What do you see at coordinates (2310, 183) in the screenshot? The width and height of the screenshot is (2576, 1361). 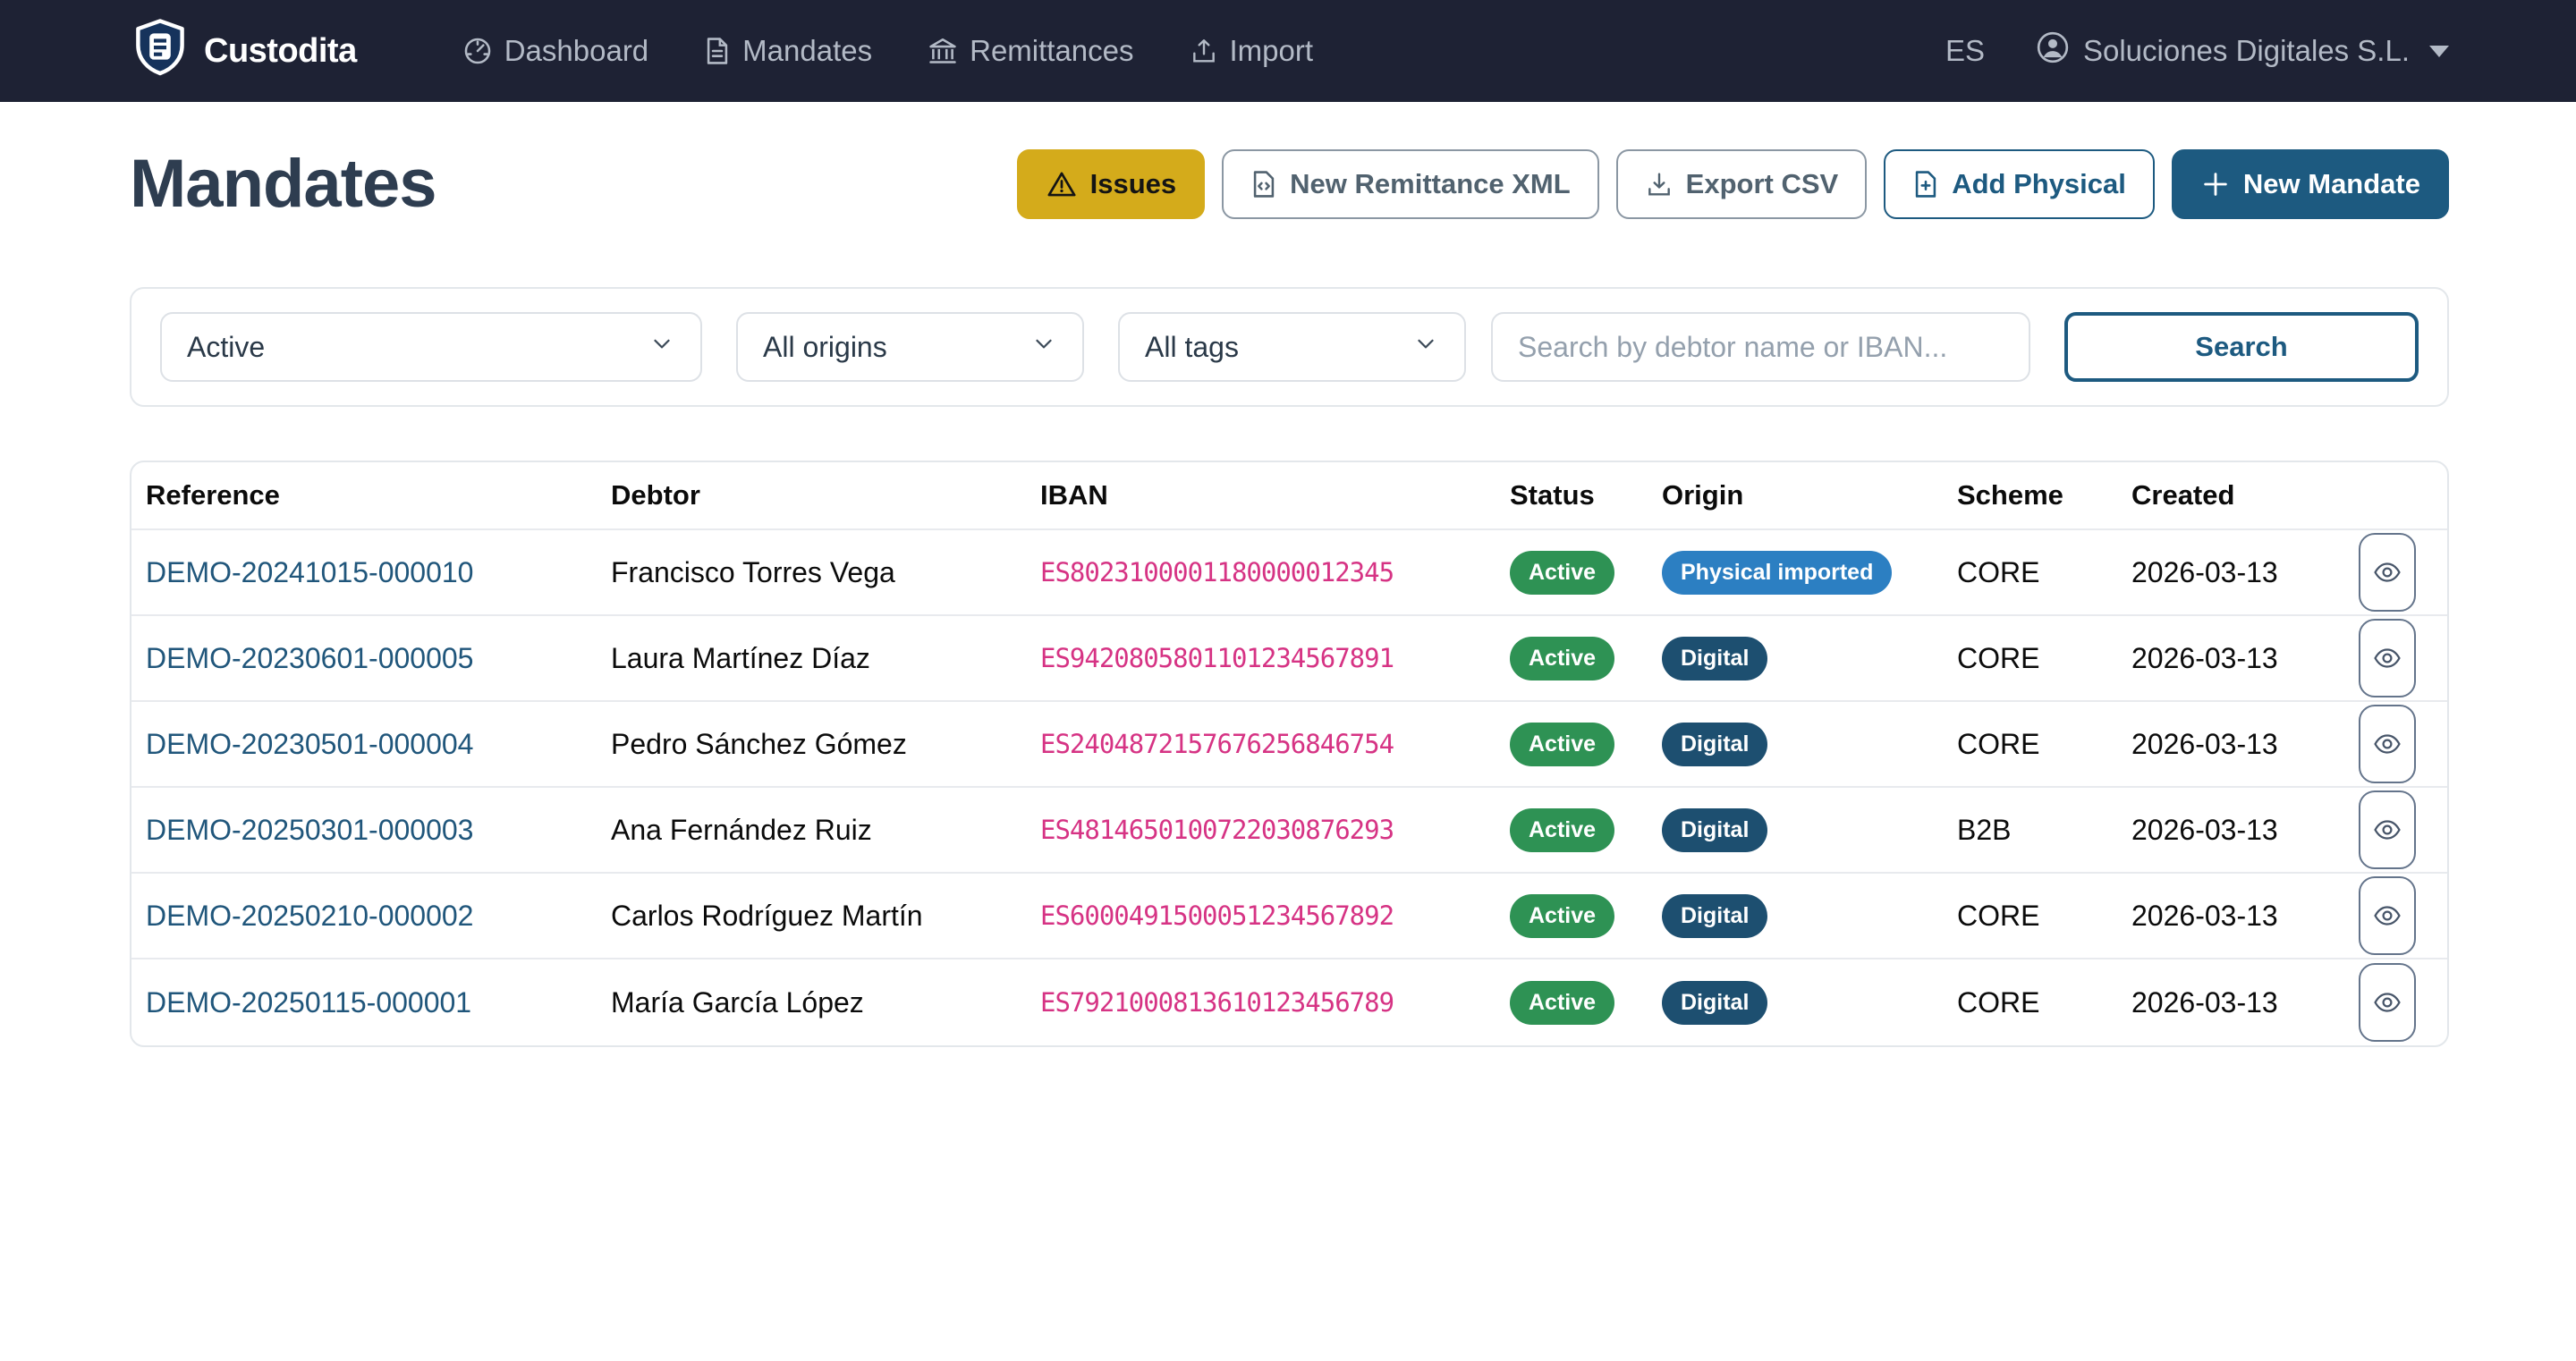 I see `new-mandate-button: New Mandate` at bounding box center [2310, 183].